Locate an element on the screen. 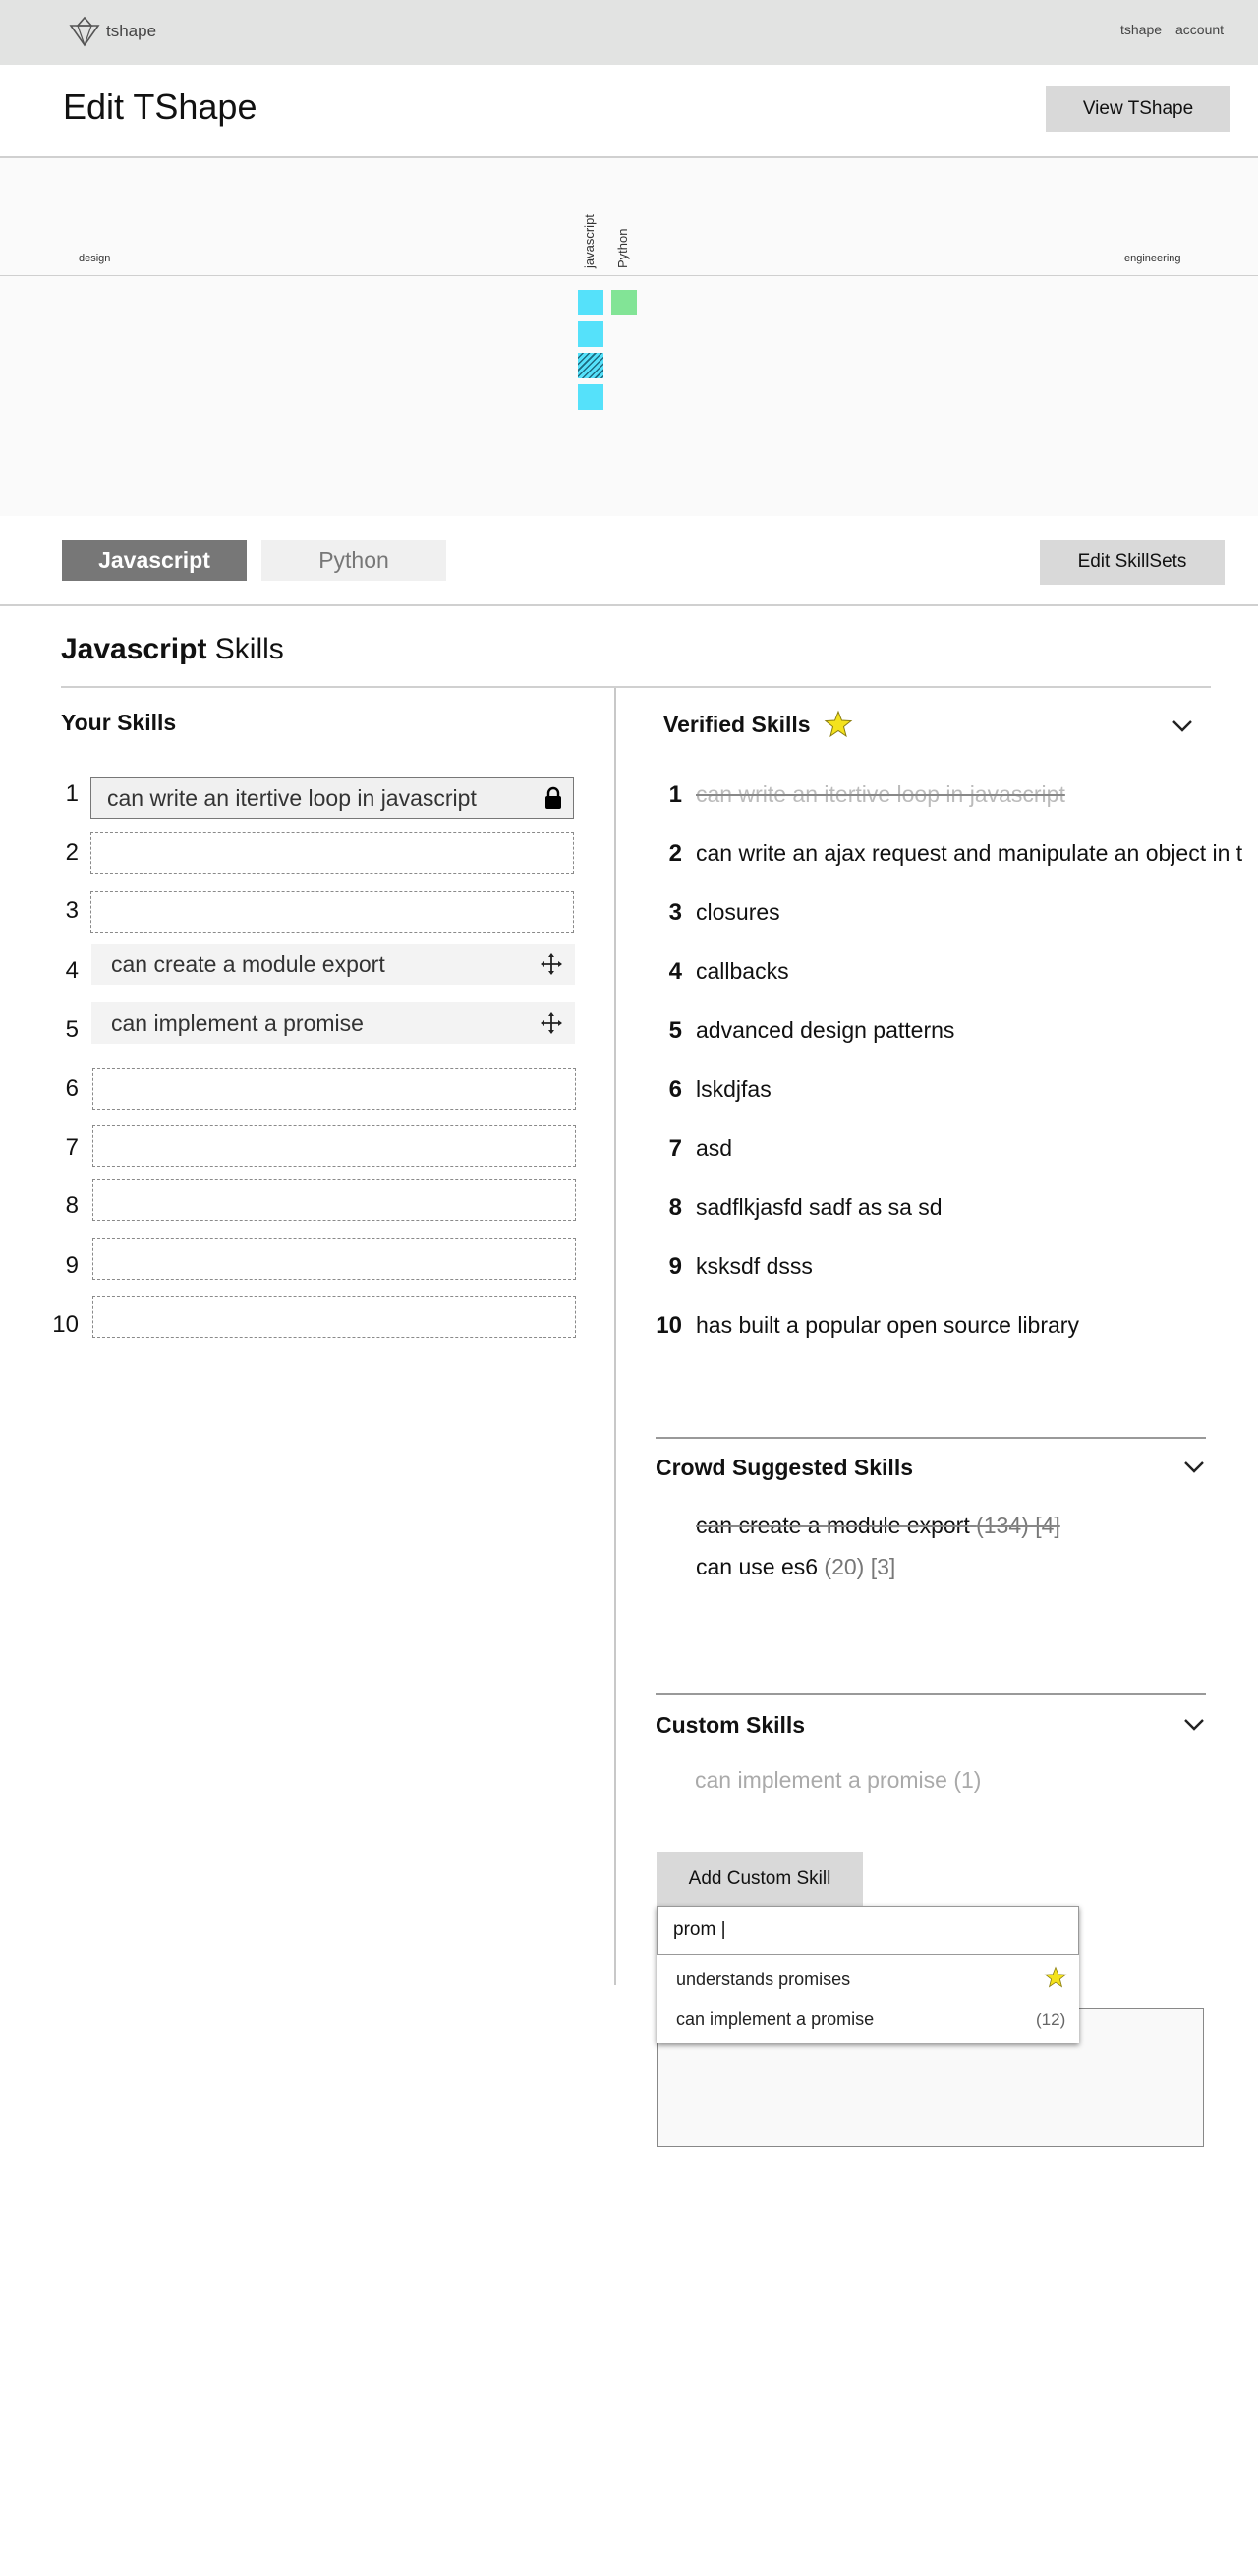 Image resolution: width=1258 pixels, height=2576 pixels. custom-skill-search-input: prom | is located at coordinates (868, 1931).